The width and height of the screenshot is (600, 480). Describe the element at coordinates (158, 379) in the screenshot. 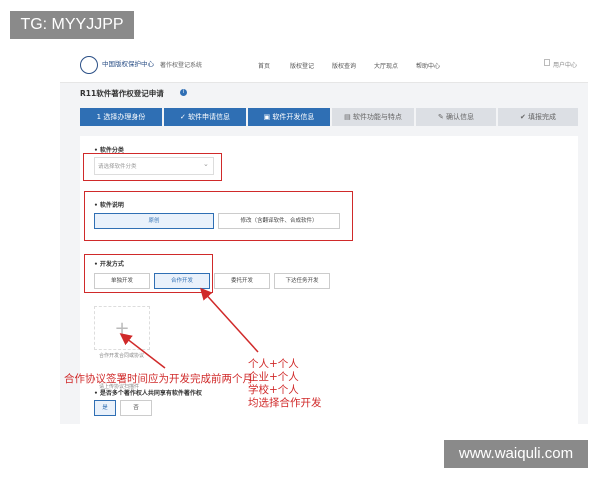

I see `annotation-left: 合作协议签署时间应为开发完成前两个月` at that location.